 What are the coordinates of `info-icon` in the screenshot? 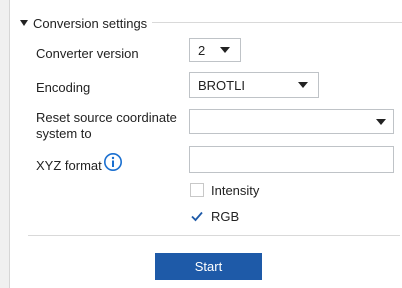 It's located at (113, 162).